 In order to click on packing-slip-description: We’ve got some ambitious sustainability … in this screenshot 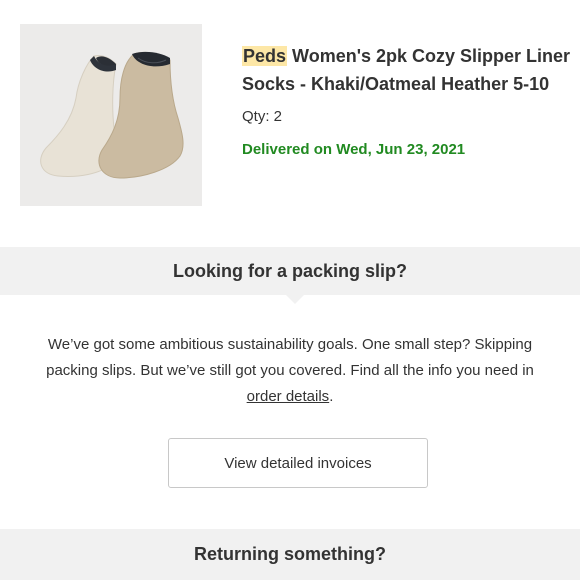, I will do `click(290, 371)`.